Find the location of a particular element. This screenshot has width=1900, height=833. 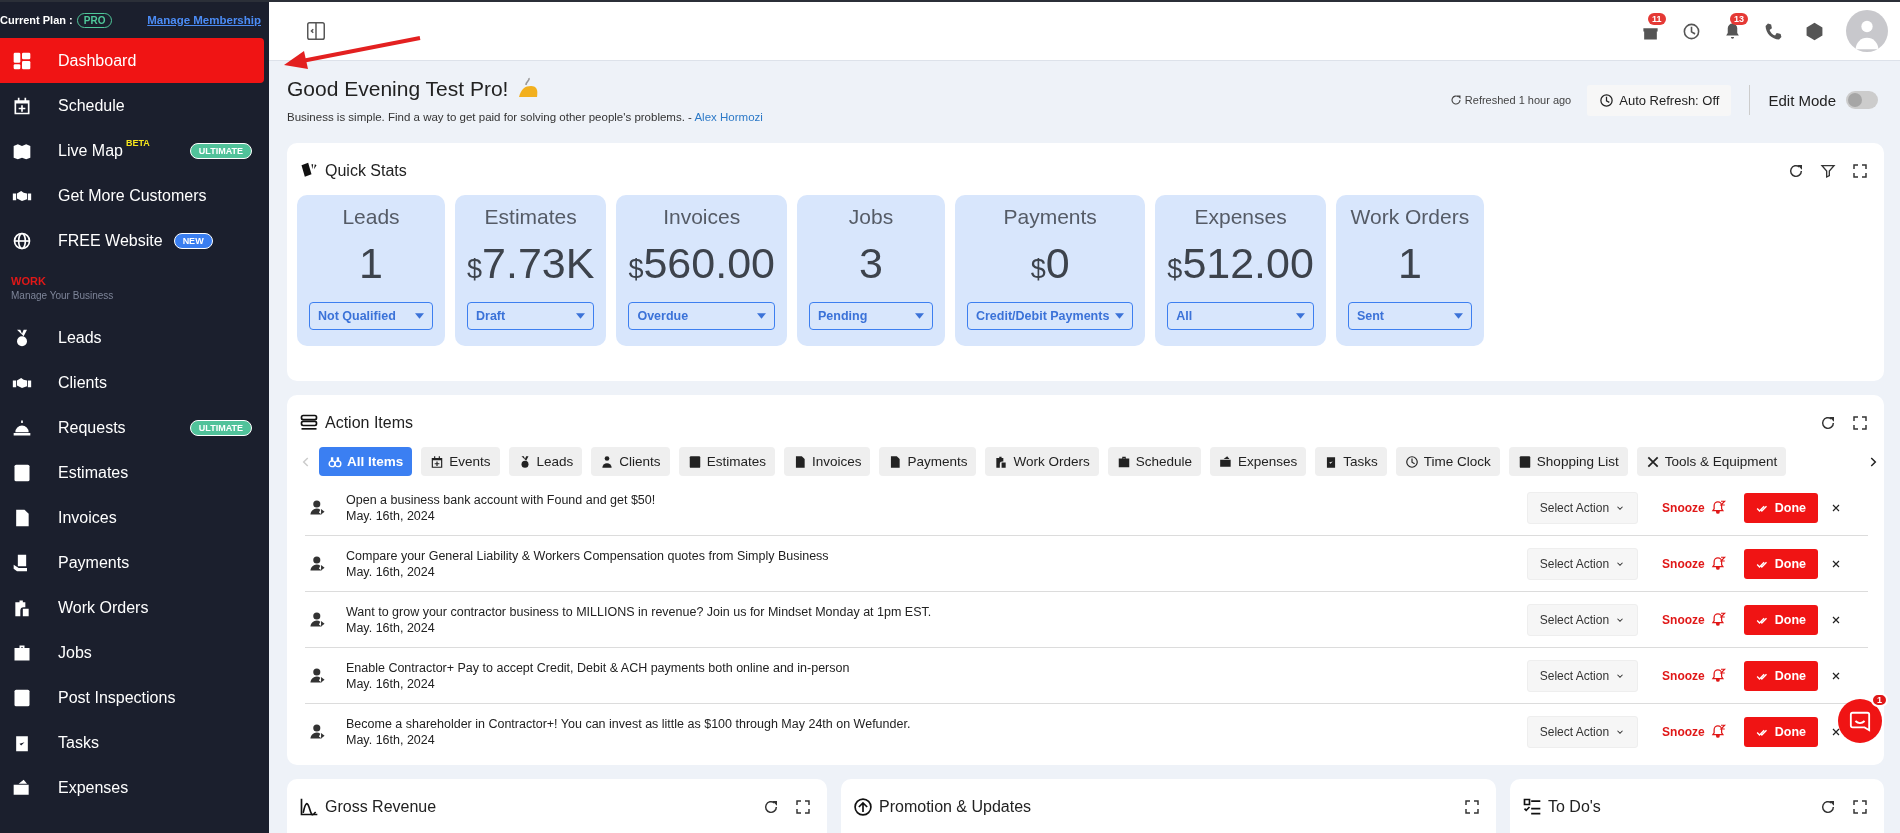

stat-value: 0 is located at coordinates (1057, 263).